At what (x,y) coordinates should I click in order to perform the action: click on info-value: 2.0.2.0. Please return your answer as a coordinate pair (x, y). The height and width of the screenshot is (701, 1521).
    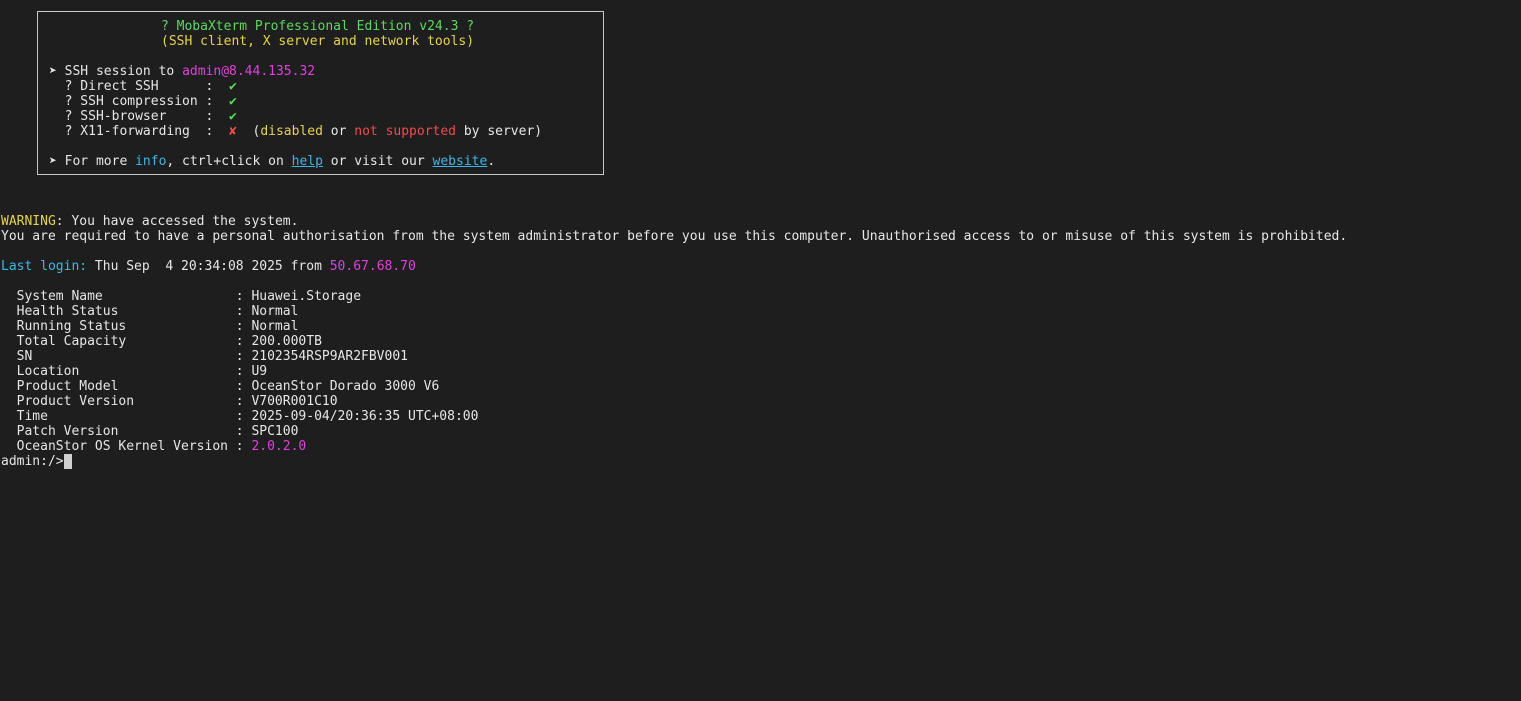
    Looking at the image, I should click on (279, 446).